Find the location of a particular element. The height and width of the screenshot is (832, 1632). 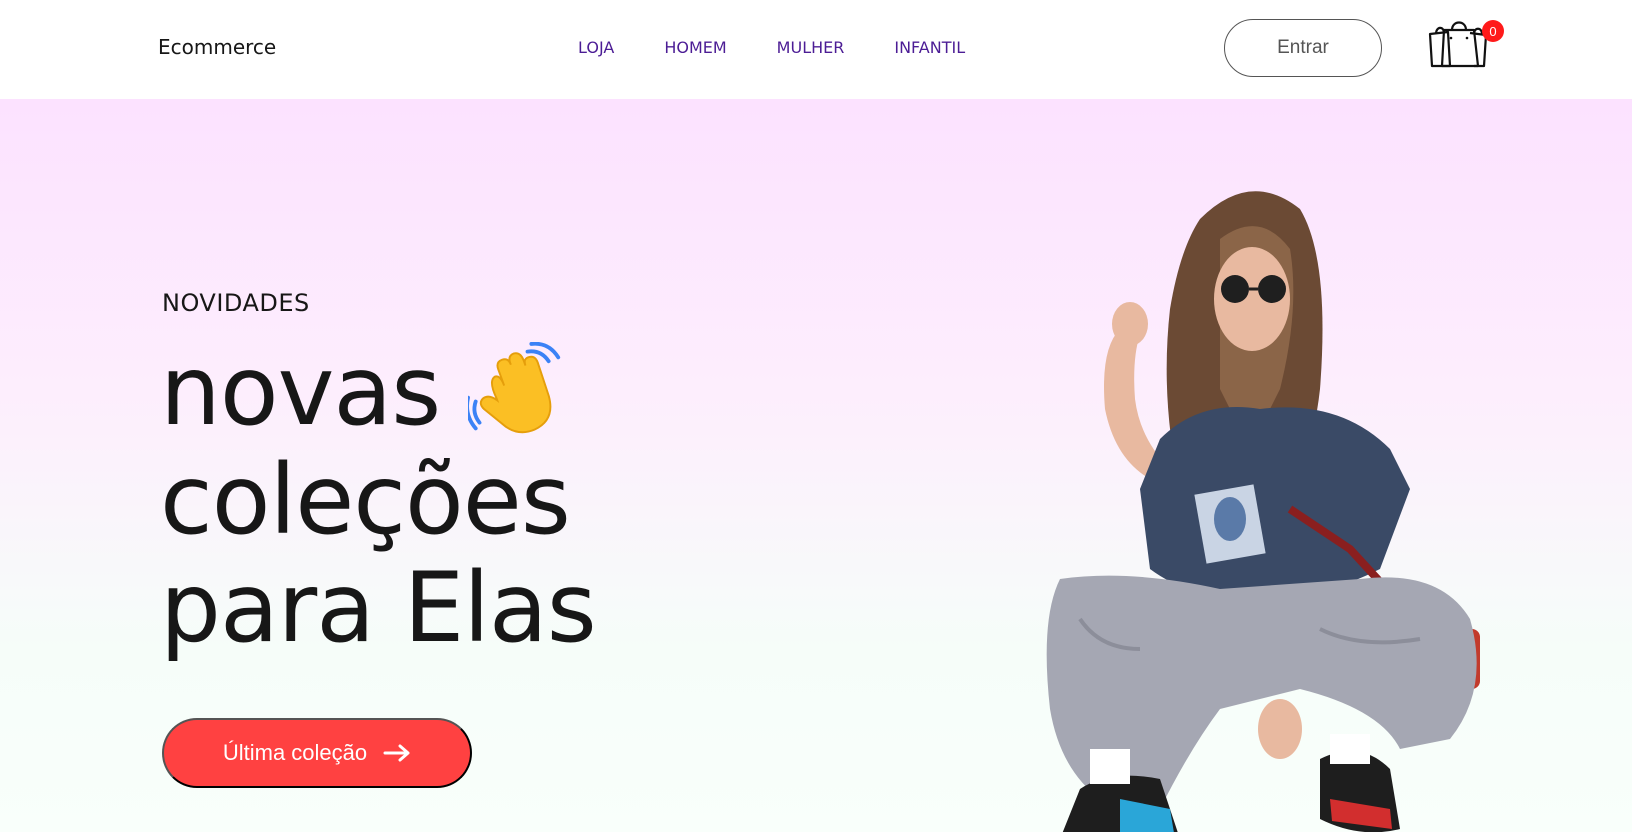

hero-title-line-2: coleções is located at coordinates (365, 499).